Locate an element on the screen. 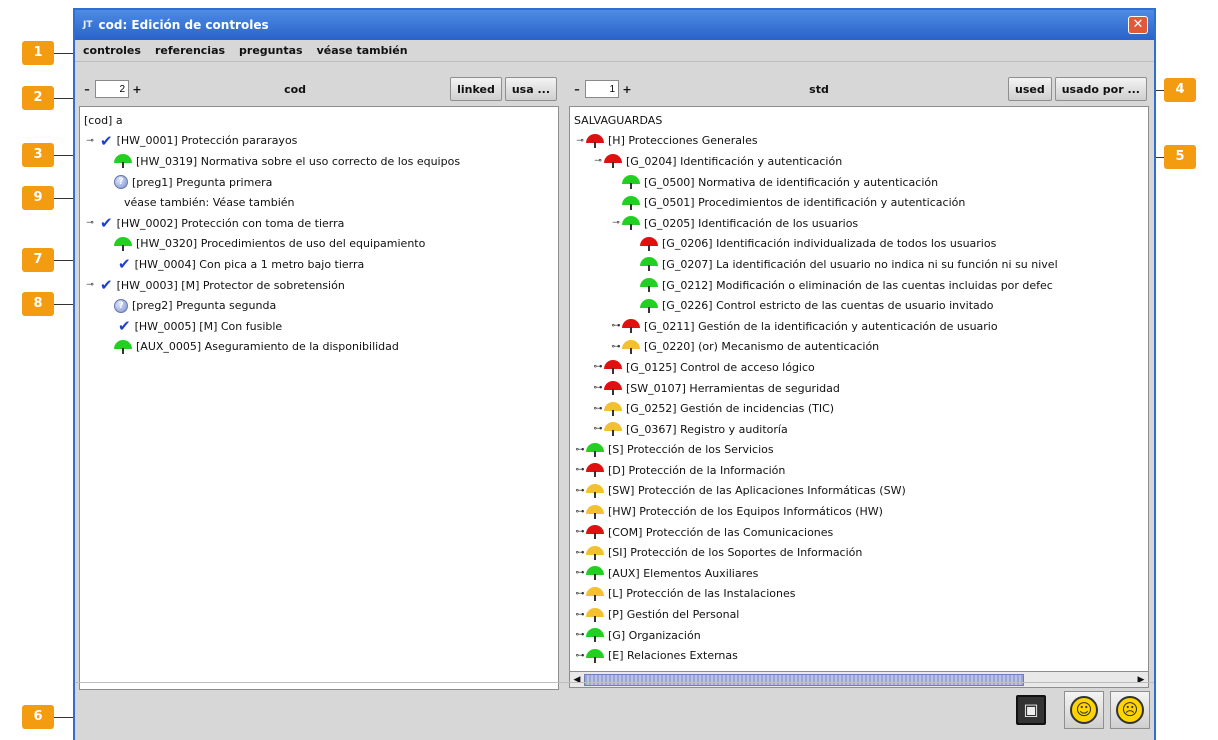  tree-row: ⊶ [G_0125] Control de acceso lógico is located at coordinates (859, 367).